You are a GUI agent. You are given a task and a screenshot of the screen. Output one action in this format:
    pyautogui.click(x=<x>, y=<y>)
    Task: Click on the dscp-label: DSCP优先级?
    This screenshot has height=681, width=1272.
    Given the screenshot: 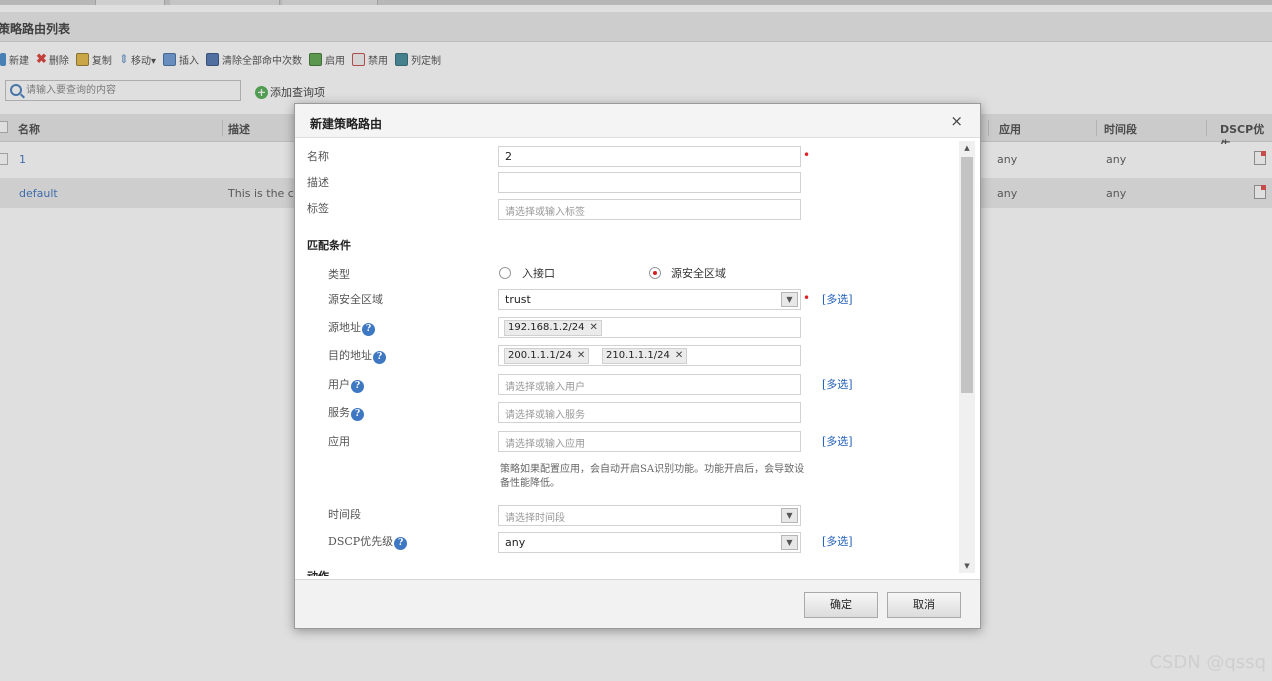 What is the action you would take?
    pyautogui.click(x=368, y=541)
    